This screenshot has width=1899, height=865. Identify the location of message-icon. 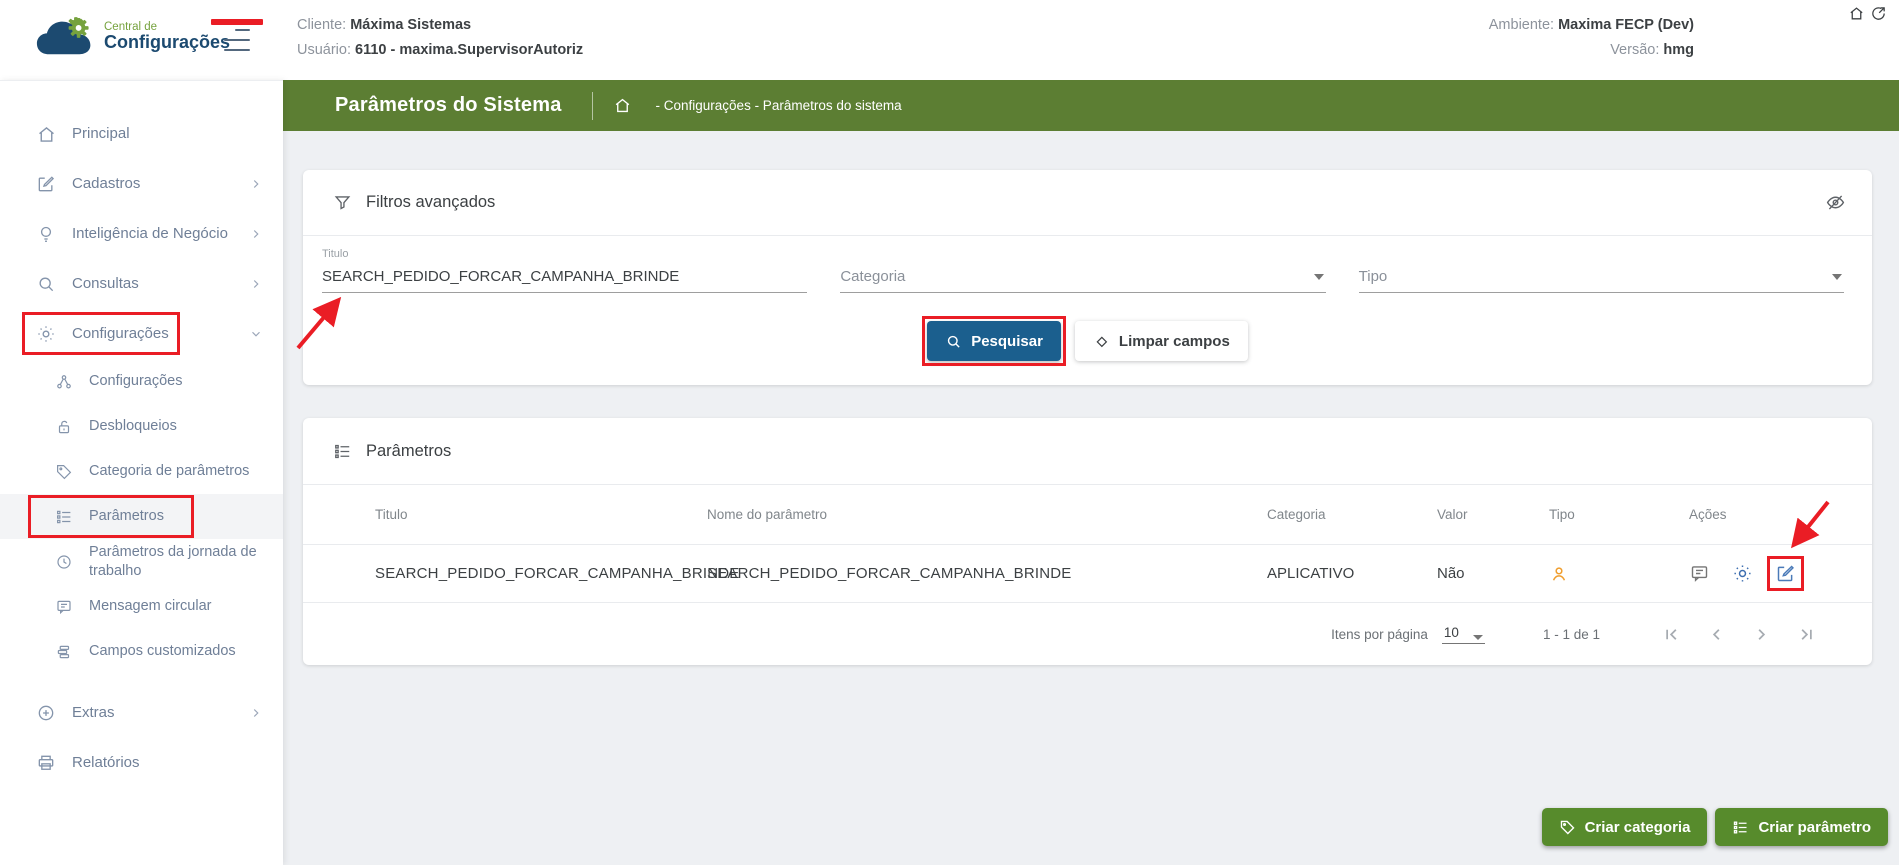
(64, 607).